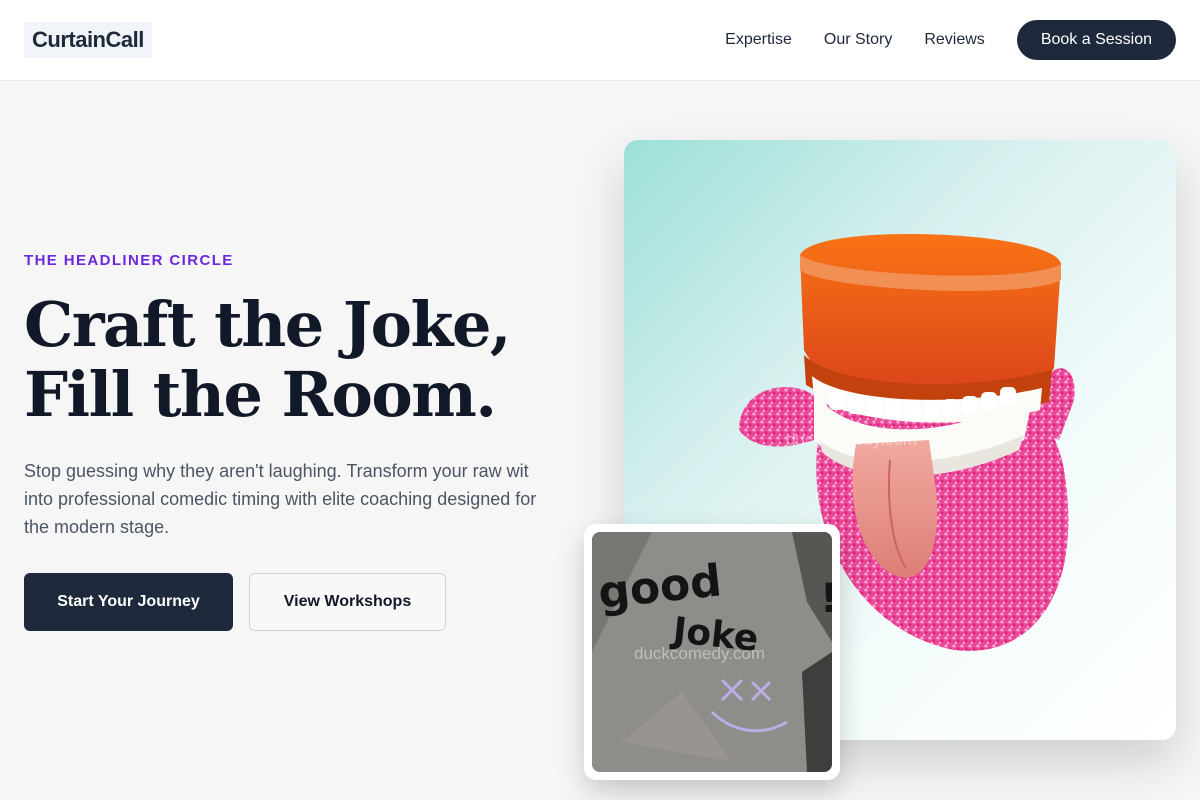 The image size is (1200, 800). What do you see at coordinates (268, 324) in the screenshot?
I see `hero-headline-line-1: Craft the Joke,` at bounding box center [268, 324].